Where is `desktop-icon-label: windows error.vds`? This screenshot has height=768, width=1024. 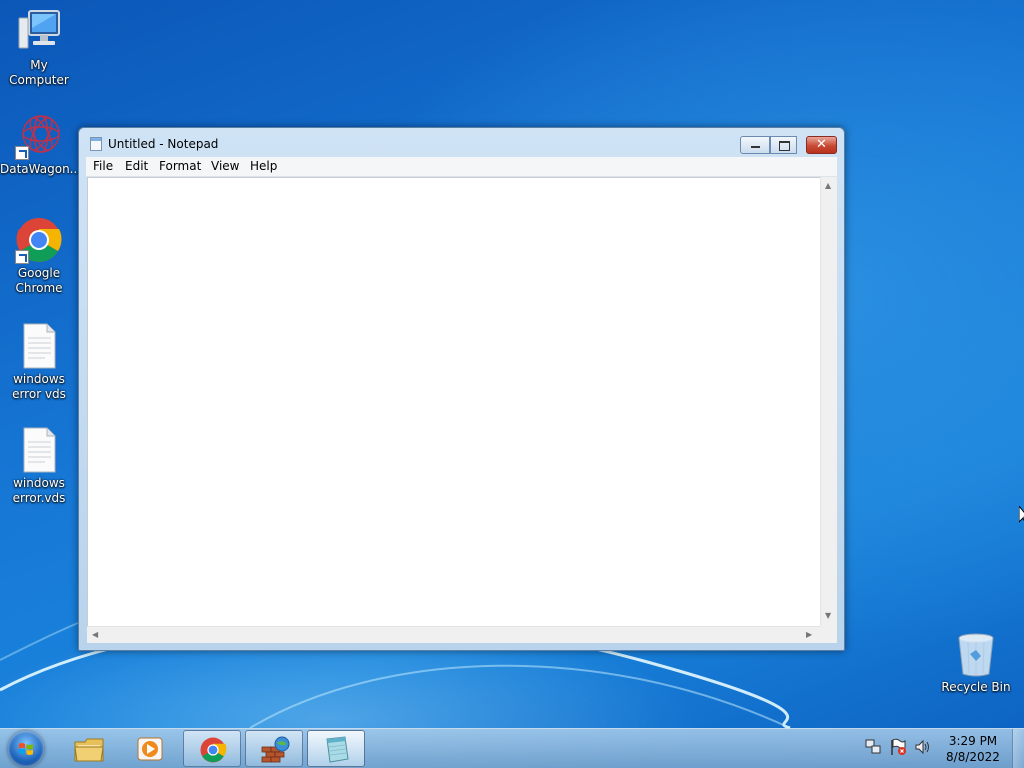
desktop-icon-label: windows error.vds is located at coordinates (39, 490).